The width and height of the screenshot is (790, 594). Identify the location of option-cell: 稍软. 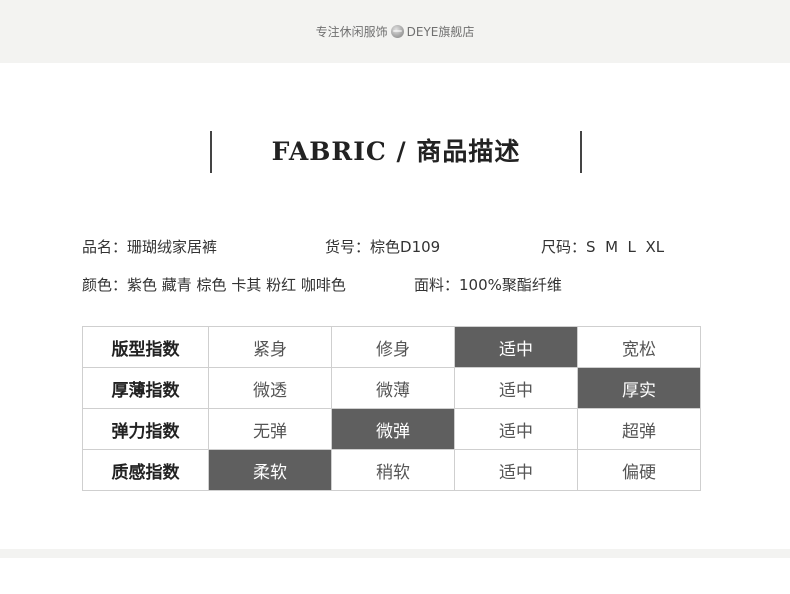
(393, 470).